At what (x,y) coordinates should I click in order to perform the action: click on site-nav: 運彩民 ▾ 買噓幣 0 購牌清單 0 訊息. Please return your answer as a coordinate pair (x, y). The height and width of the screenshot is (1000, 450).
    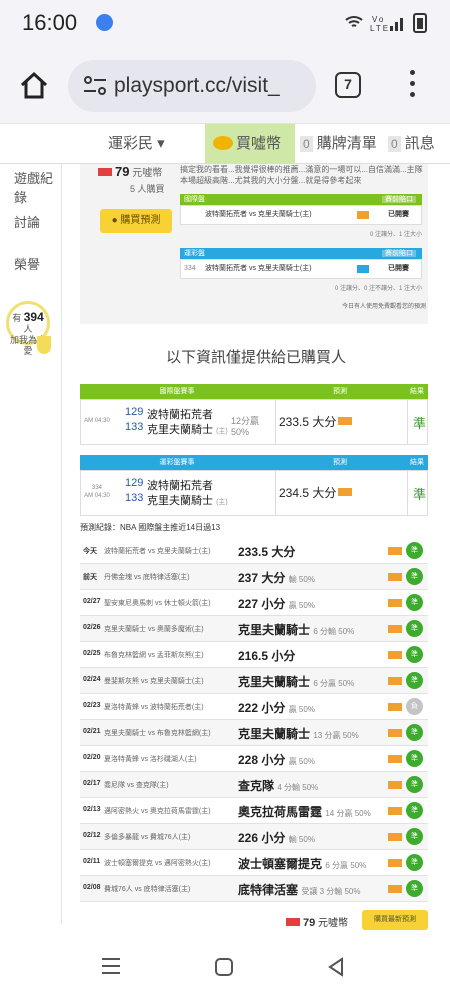
    Looking at the image, I should click on (225, 144).